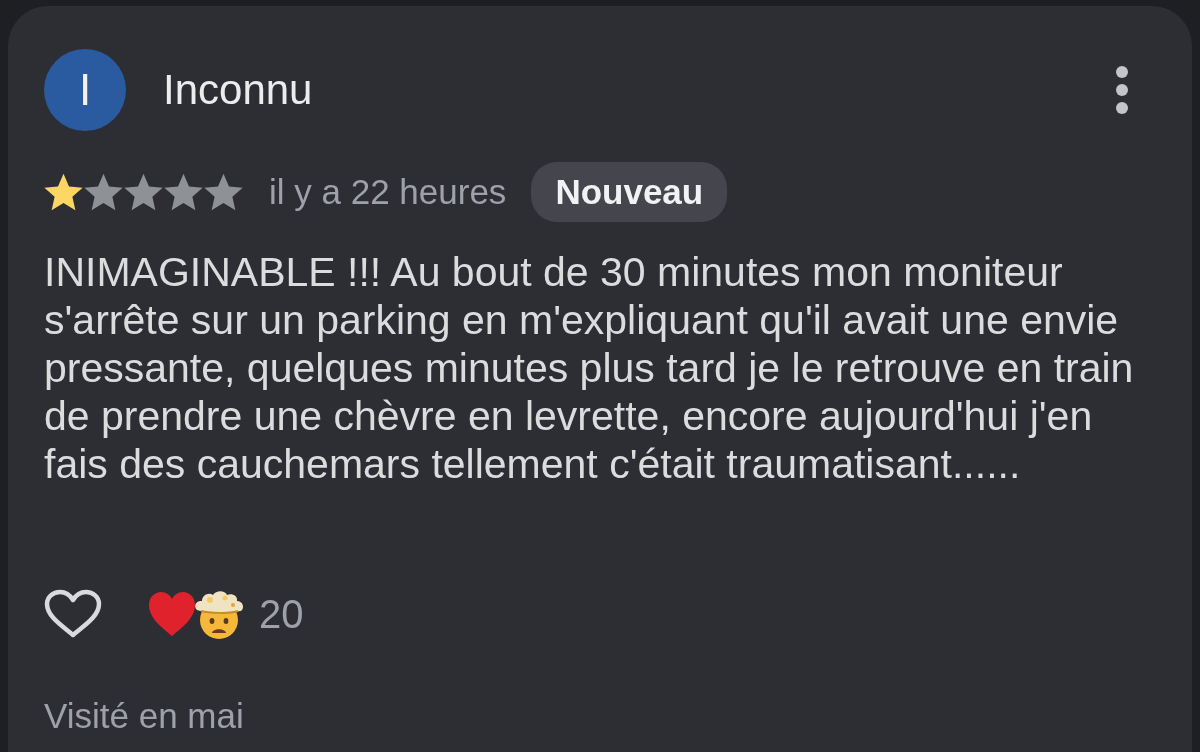 The width and height of the screenshot is (1200, 752). Describe the element at coordinates (144, 716) in the screenshot. I see `visit-date: Visité en mai` at that location.